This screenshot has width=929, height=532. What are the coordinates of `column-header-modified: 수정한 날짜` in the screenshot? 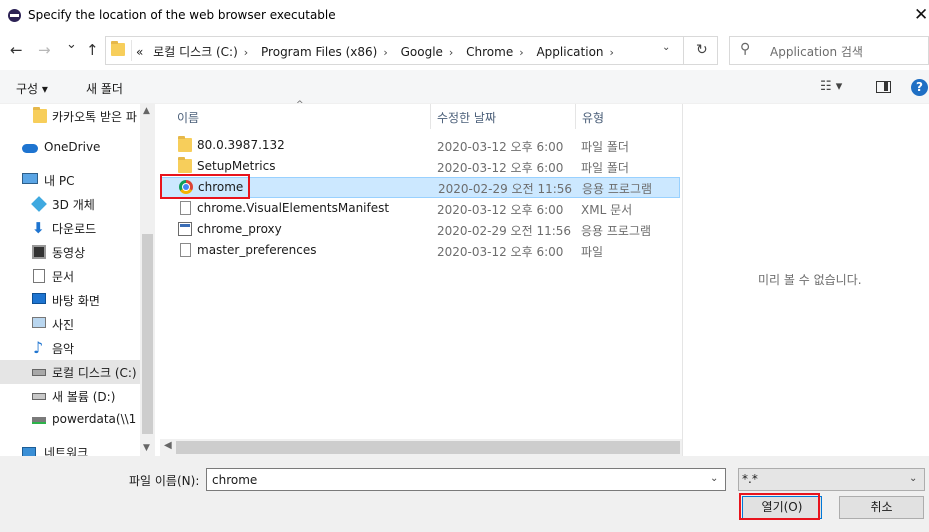 It's located at (503, 116).